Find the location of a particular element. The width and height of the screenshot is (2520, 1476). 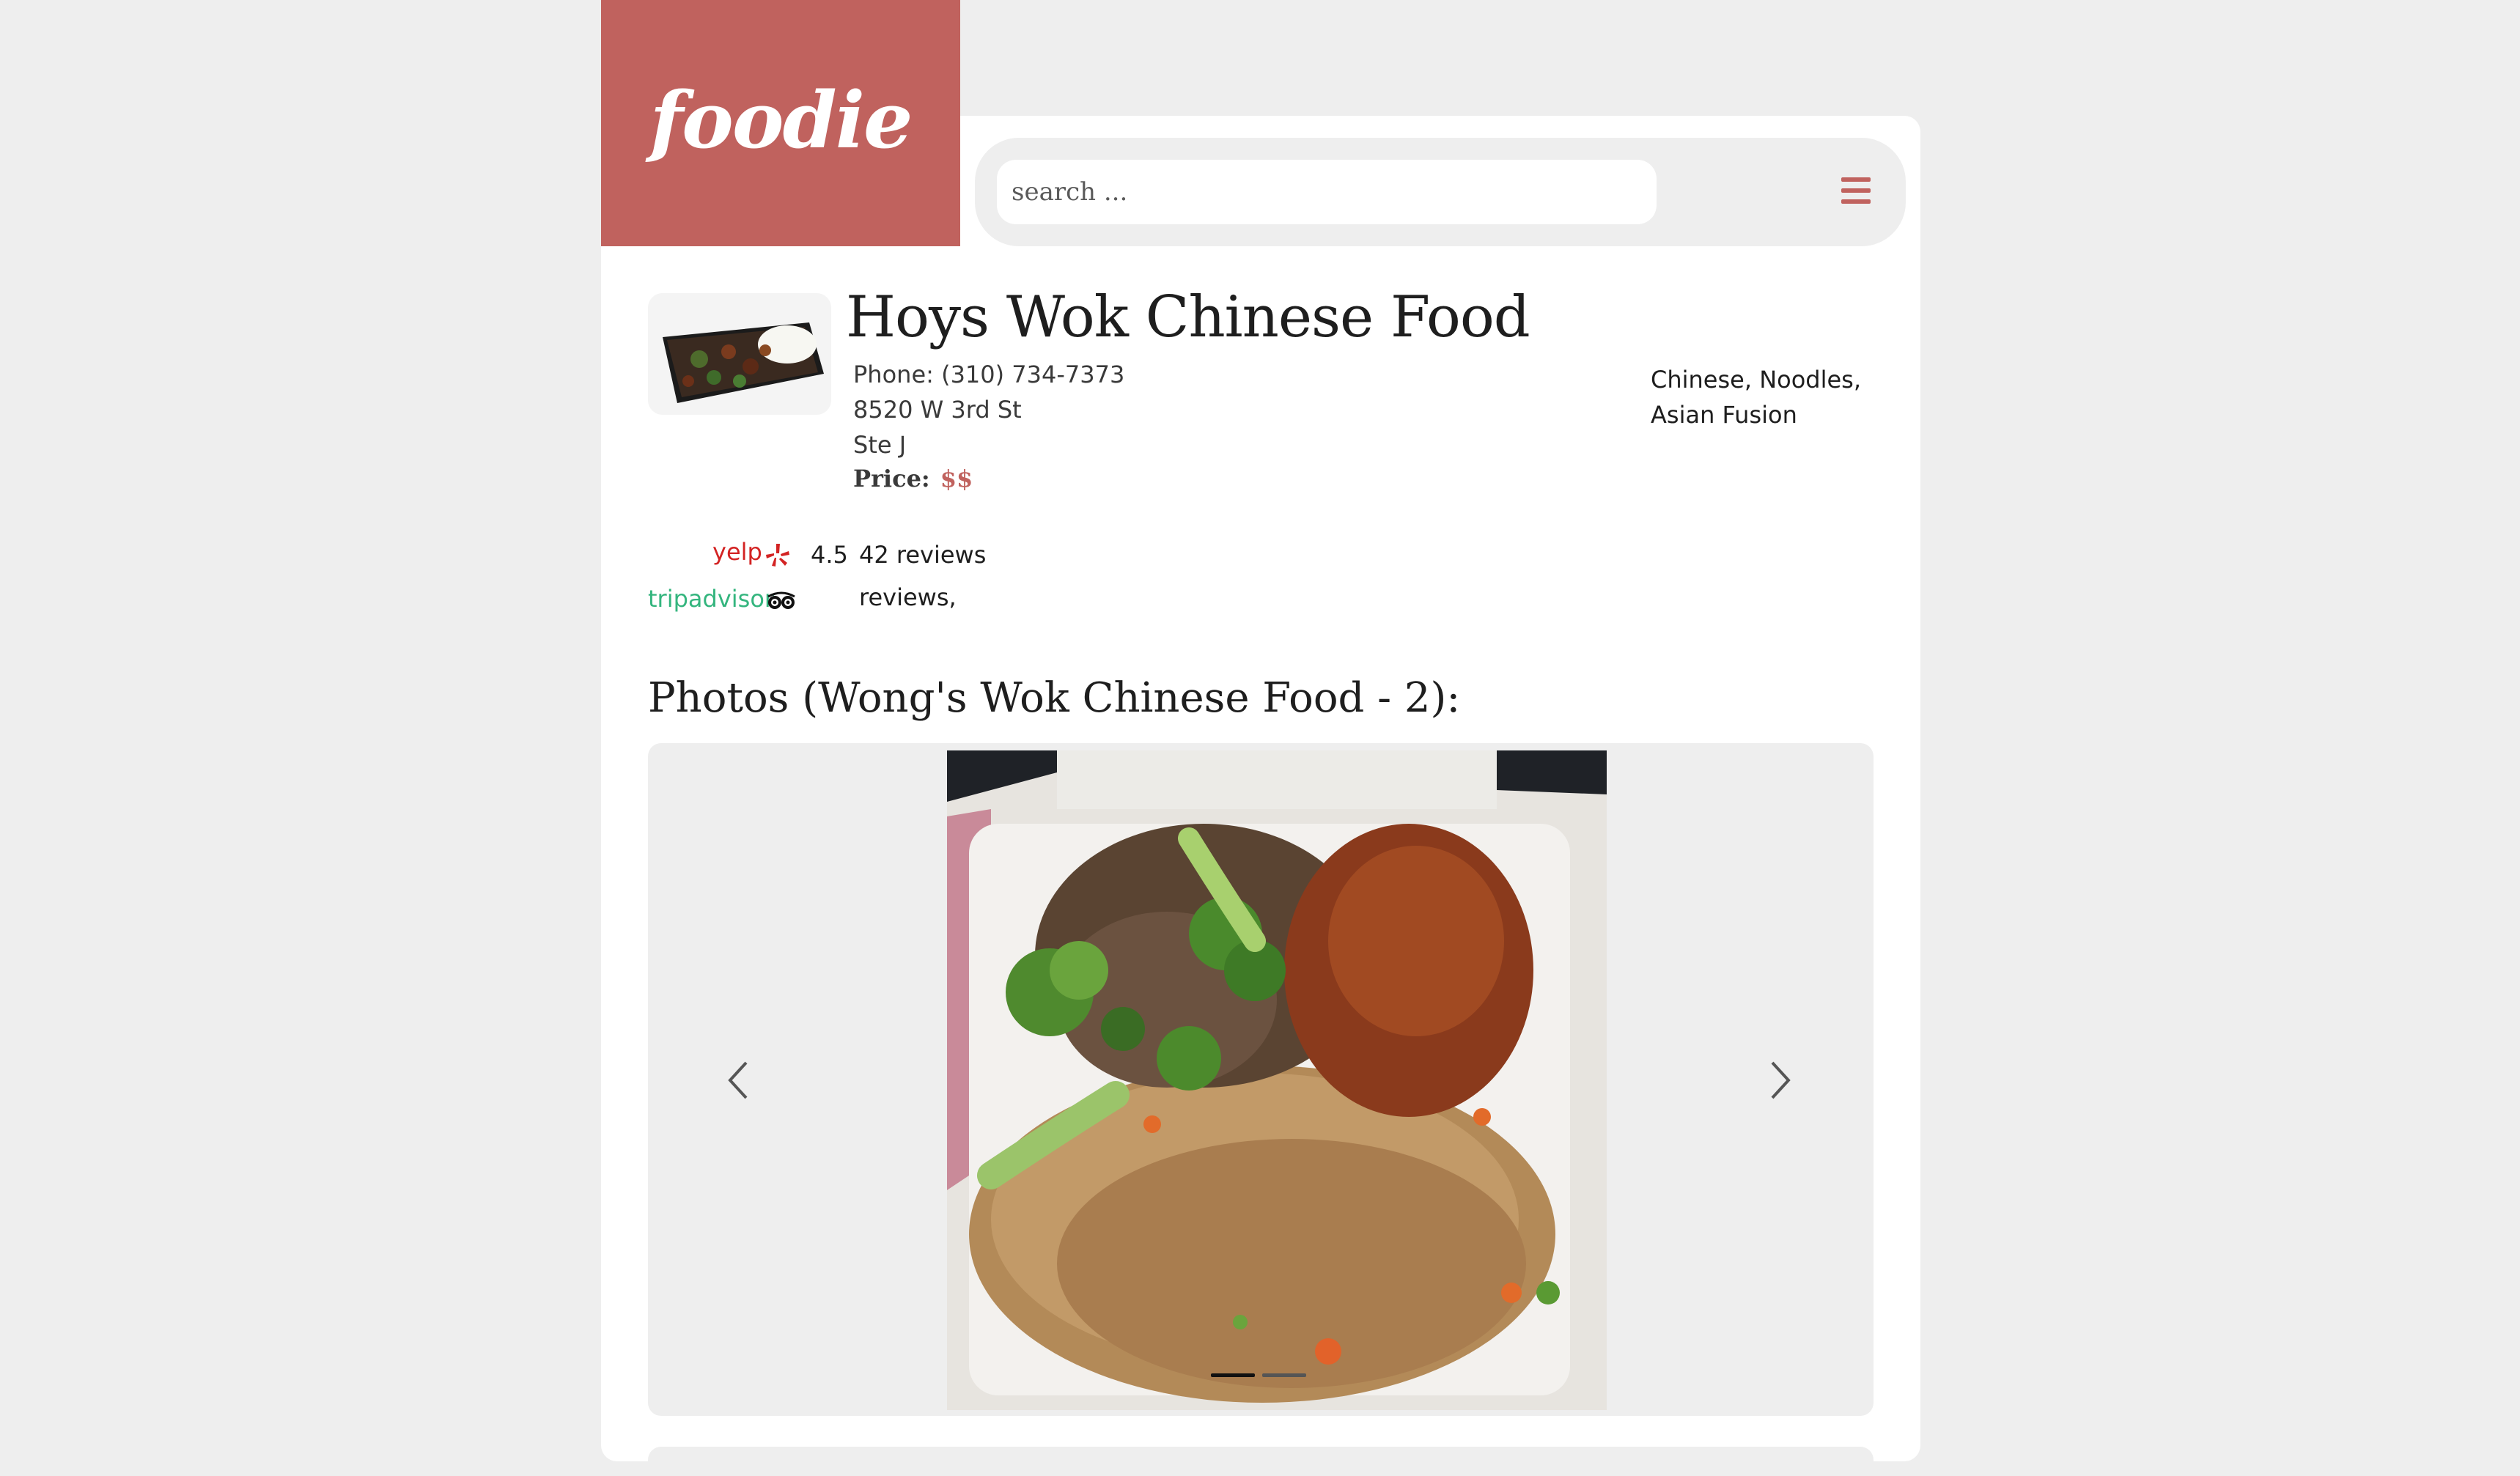

restaurant-name: Hoys Wok Chinese Food is located at coordinates (1188, 317).